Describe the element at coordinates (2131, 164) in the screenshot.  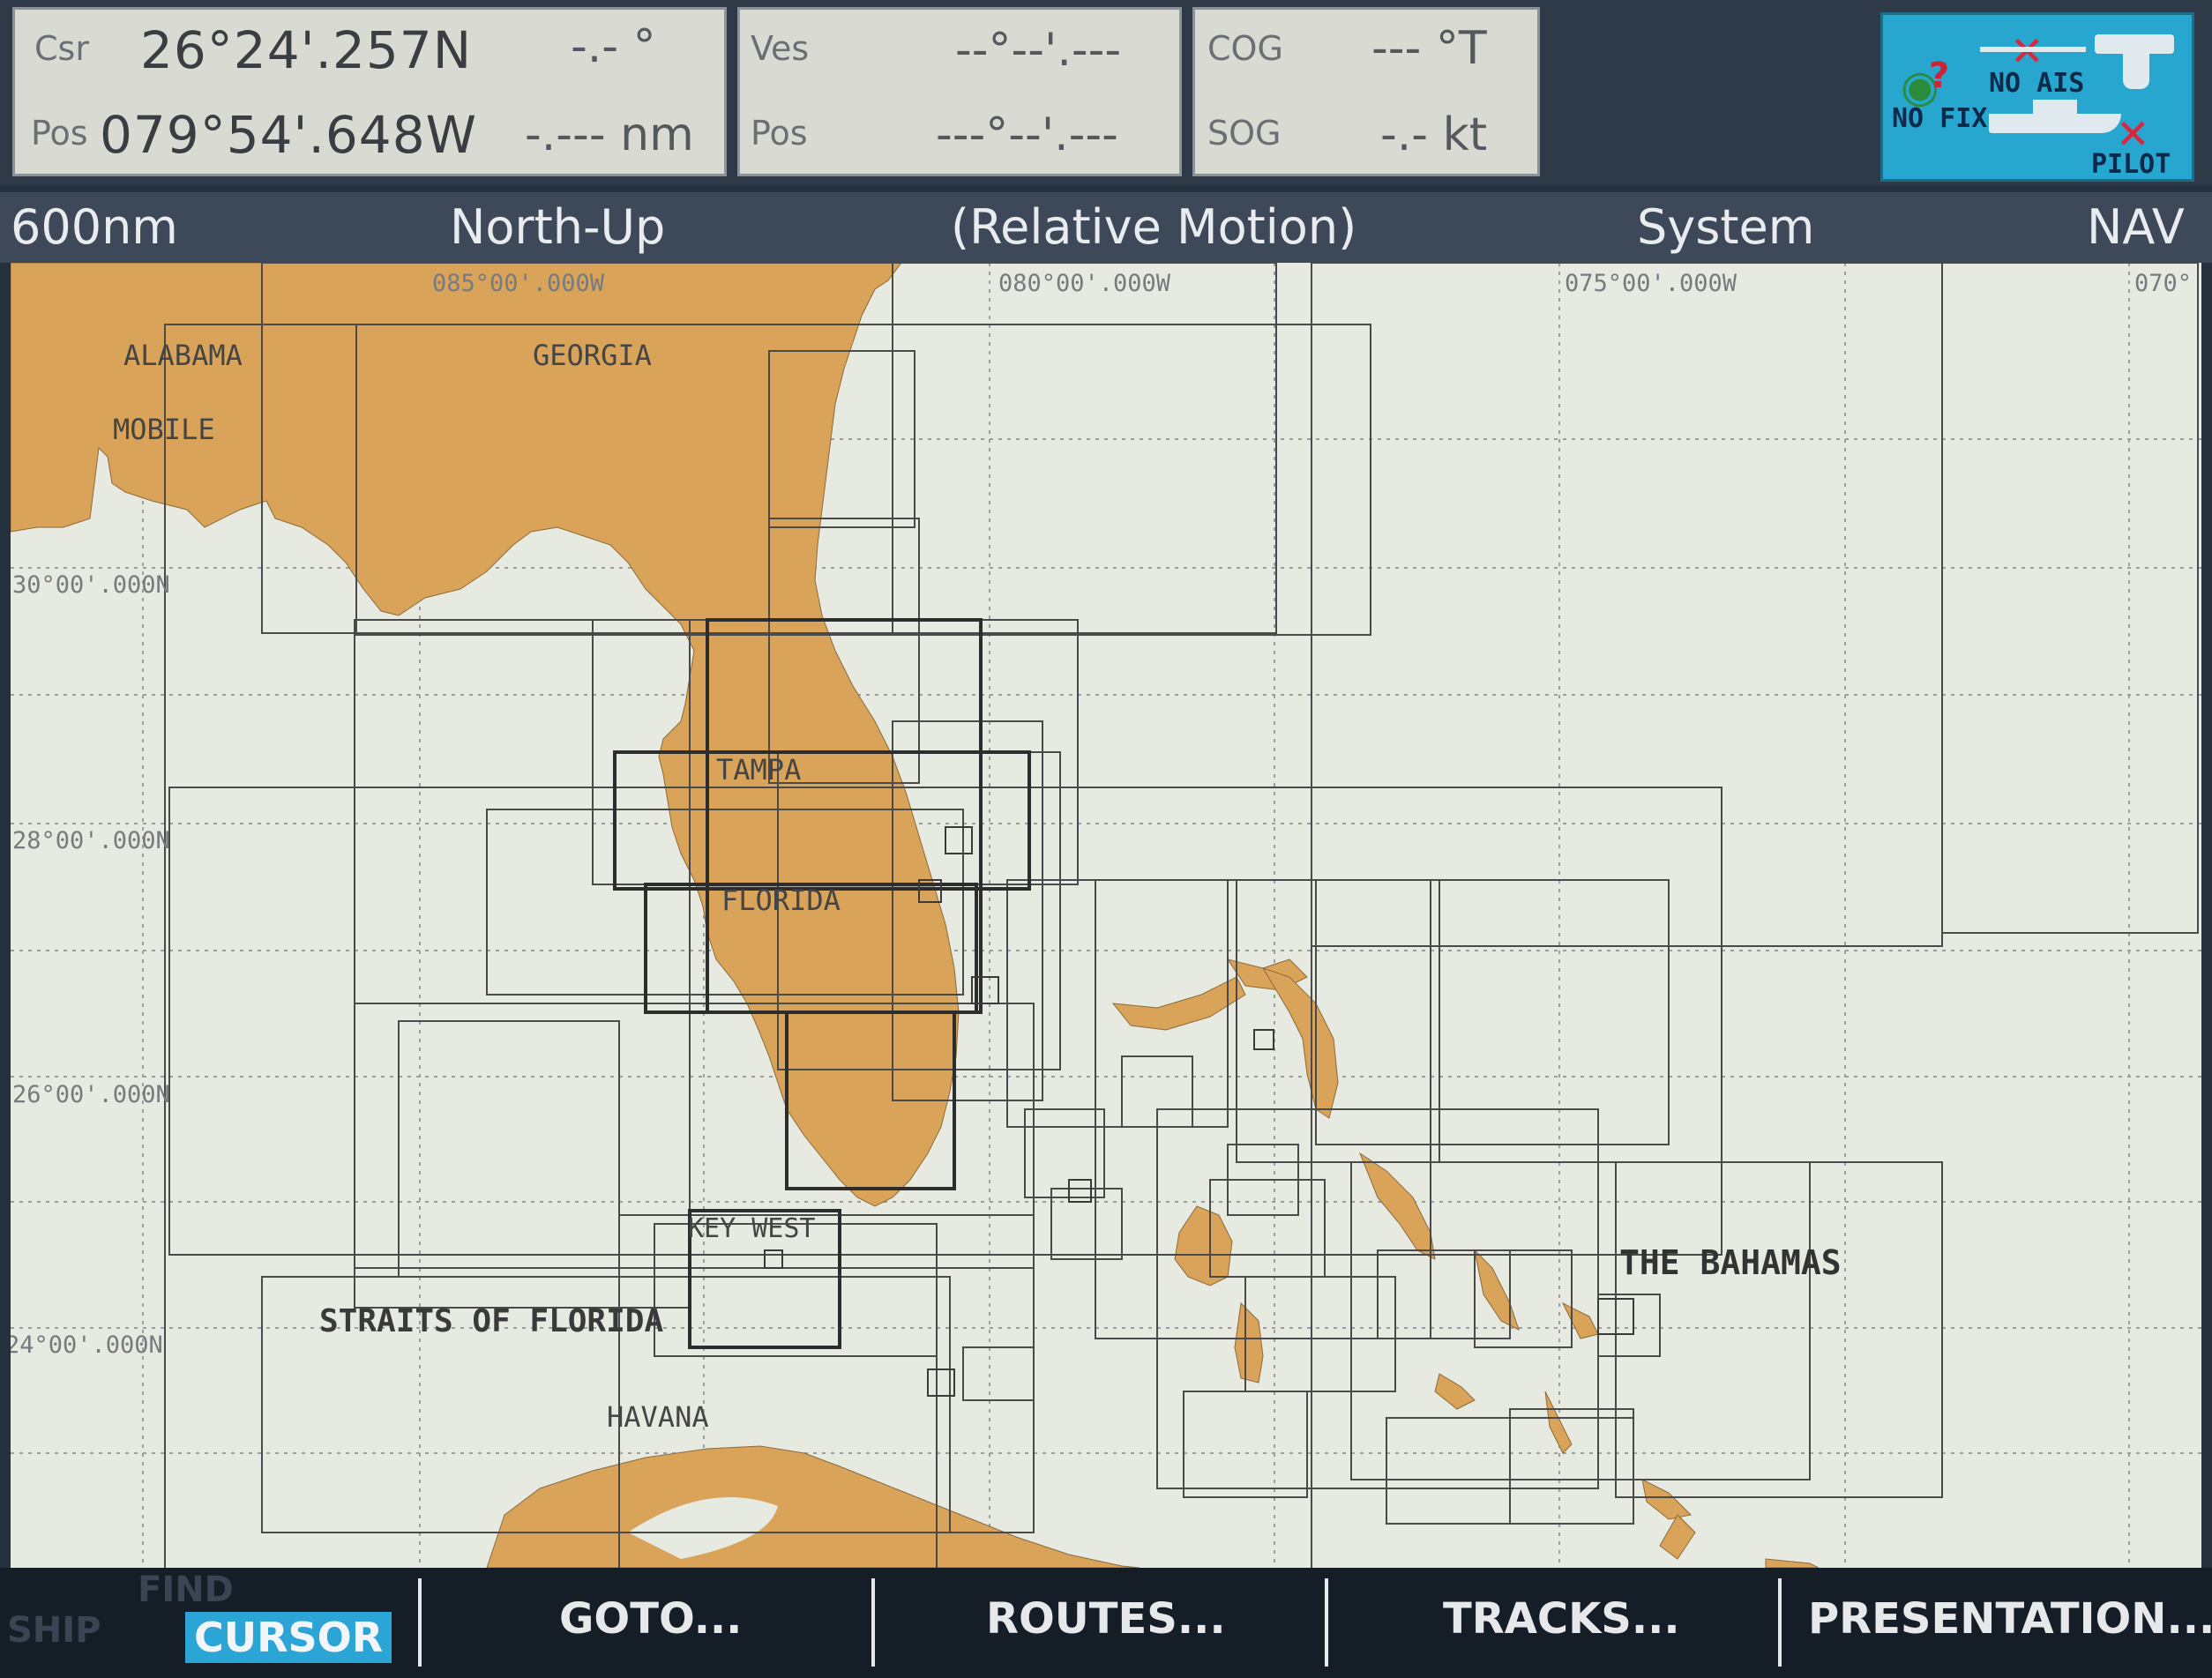
I see `pilot-label: PILOT` at that location.